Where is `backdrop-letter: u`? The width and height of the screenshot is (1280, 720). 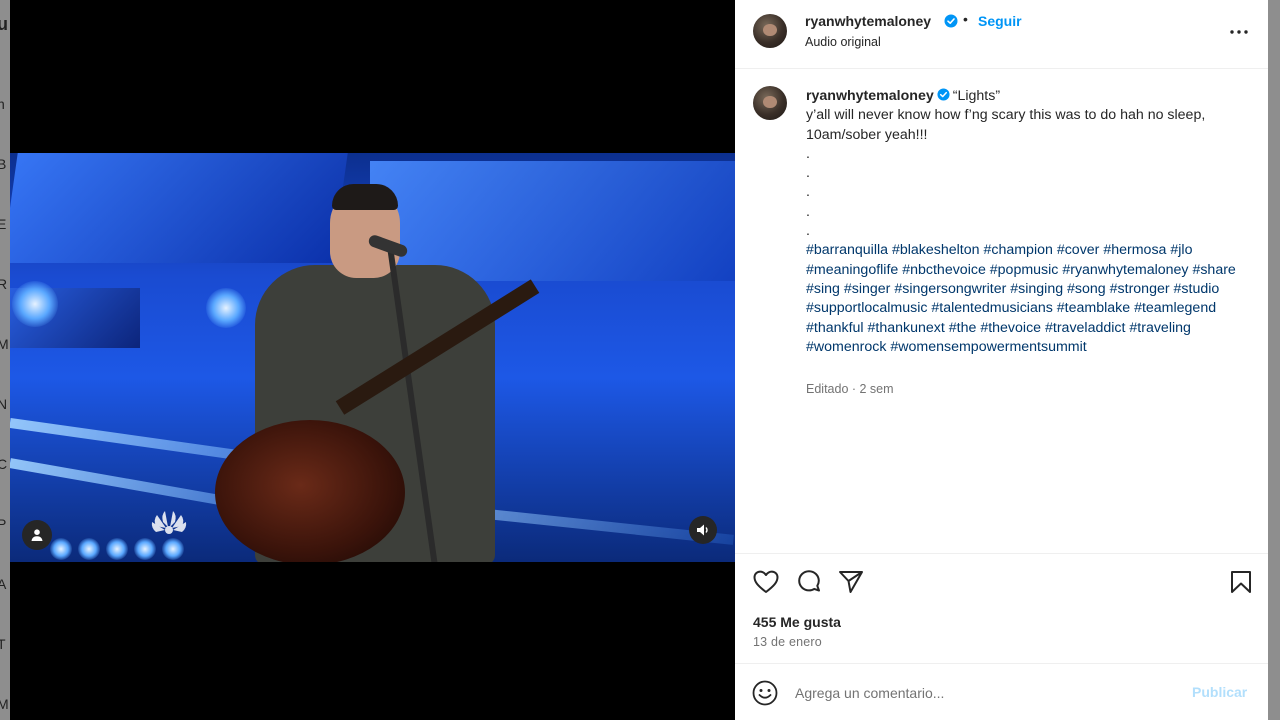
backdrop-letter: u is located at coordinates (4, 24).